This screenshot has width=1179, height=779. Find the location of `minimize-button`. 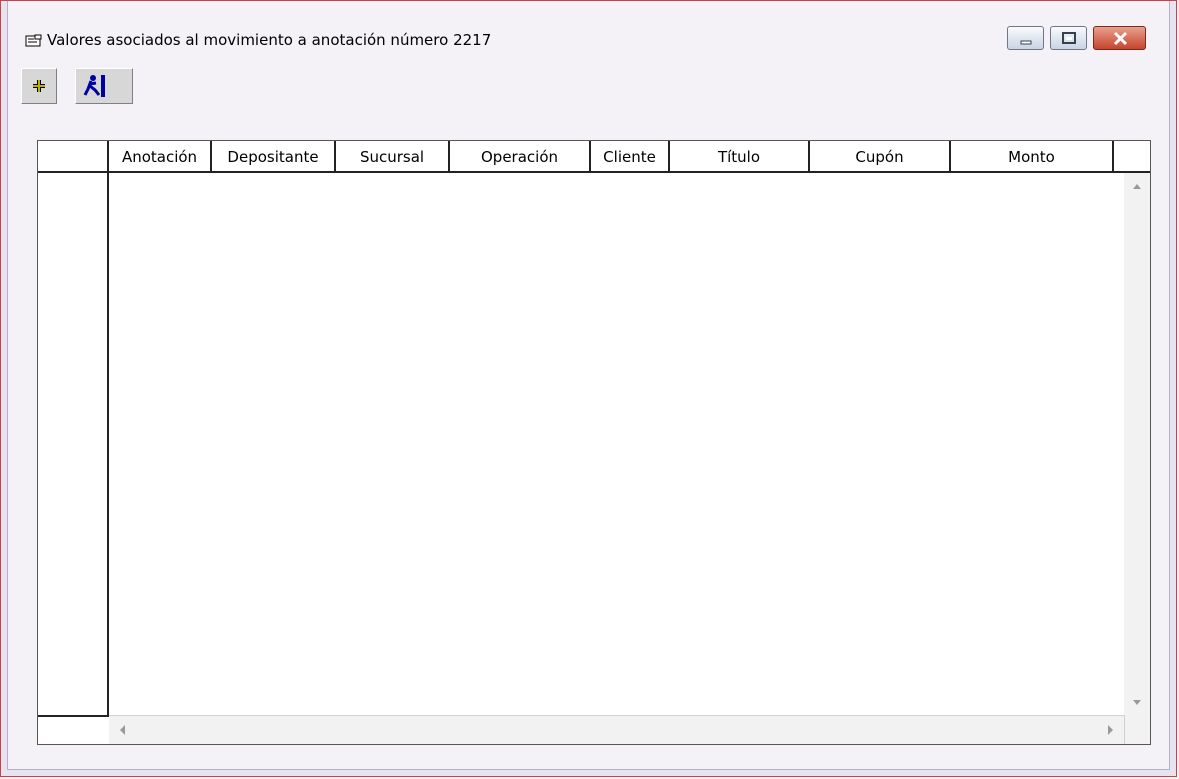

minimize-button is located at coordinates (1025, 38).